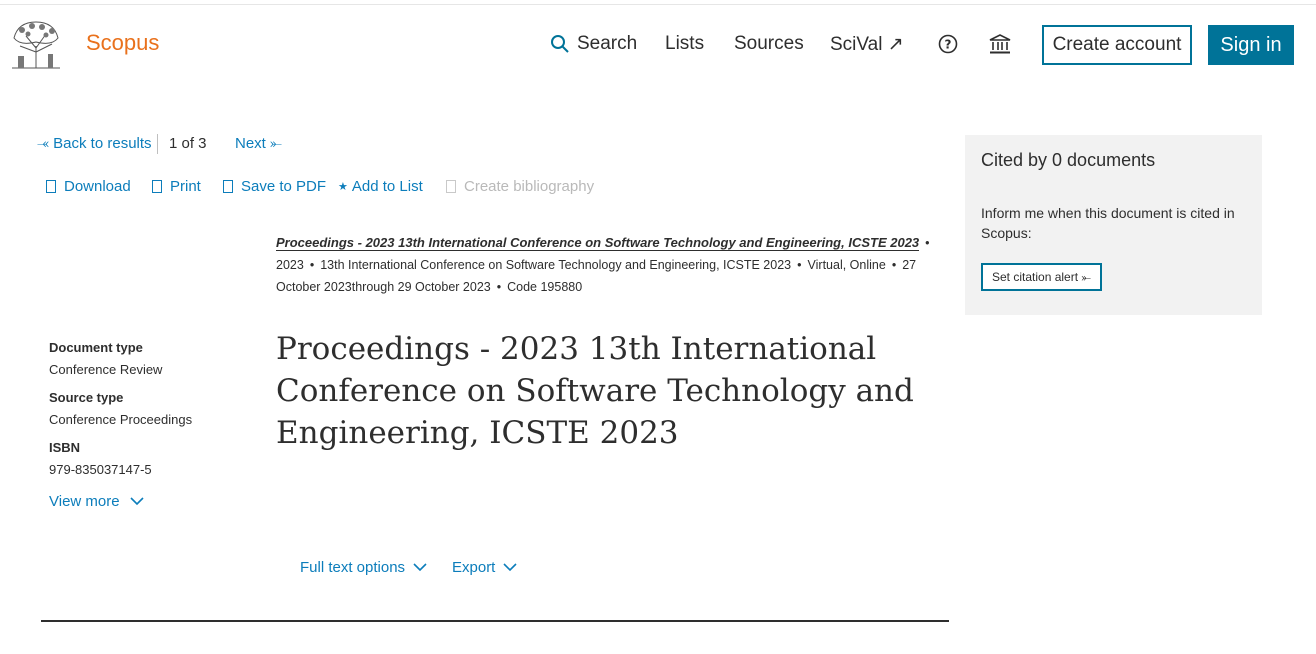  Describe the element at coordinates (96, 347) in the screenshot. I see `document-type-label: Document type` at that location.